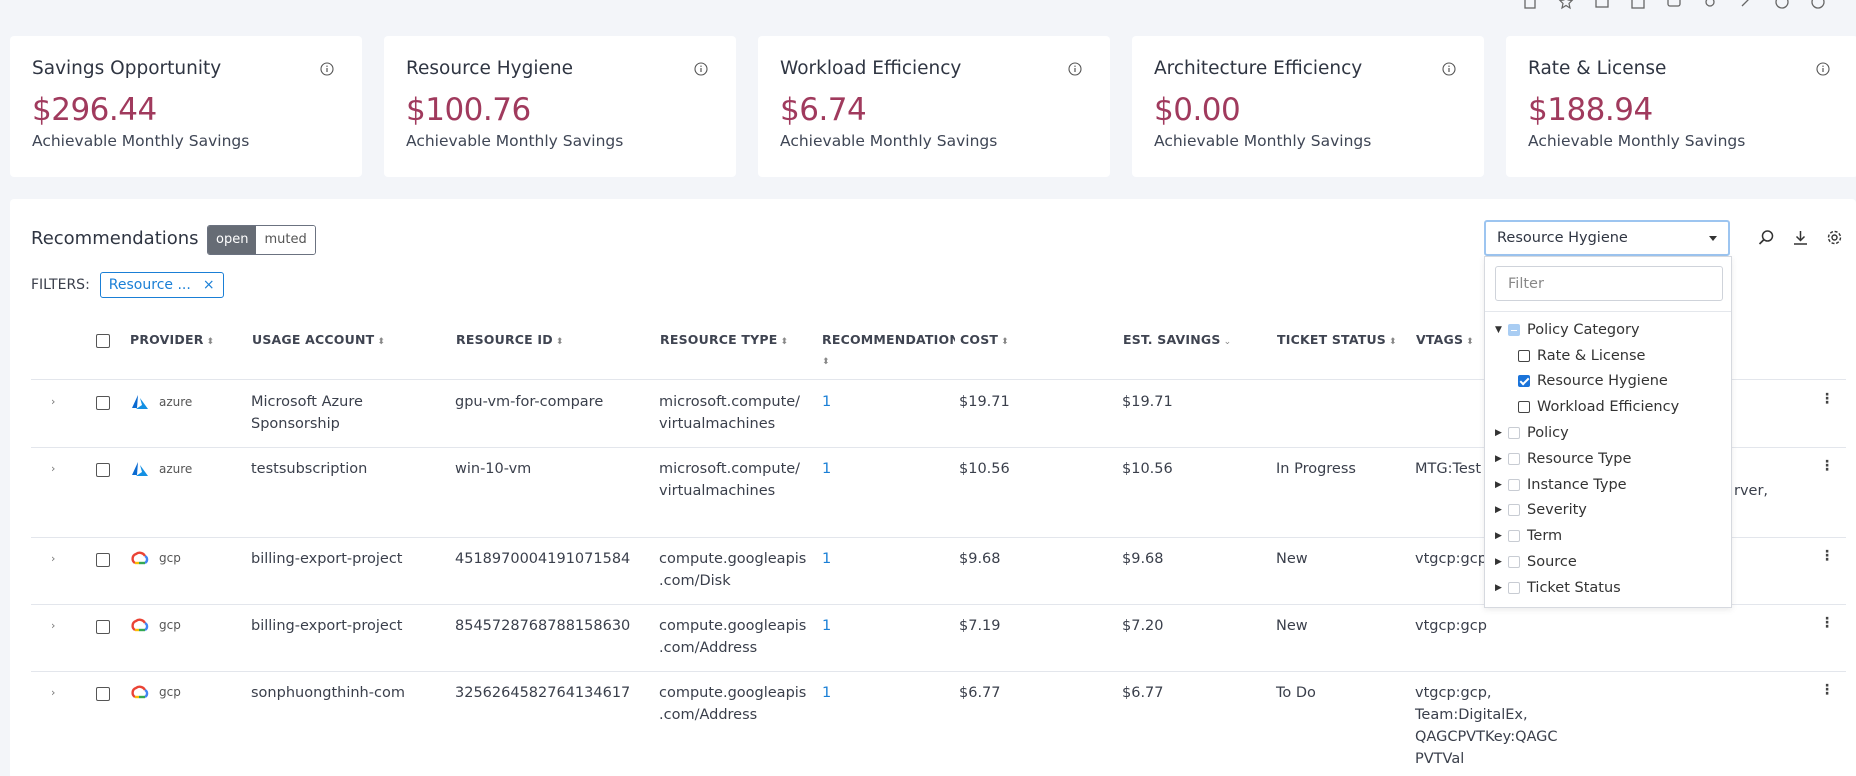  Describe the element at coordinates (1782, 5) in the screenshot. I see `help-icon` at that location.